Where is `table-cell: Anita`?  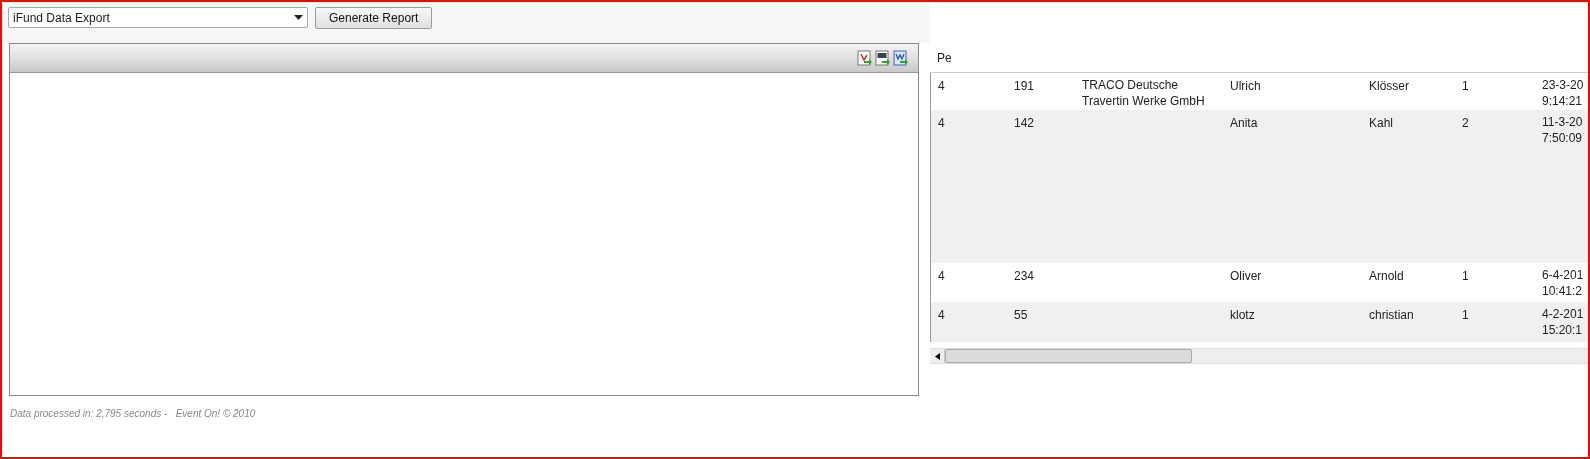
table-cell: Anita is located at coordinates (1244, 123).